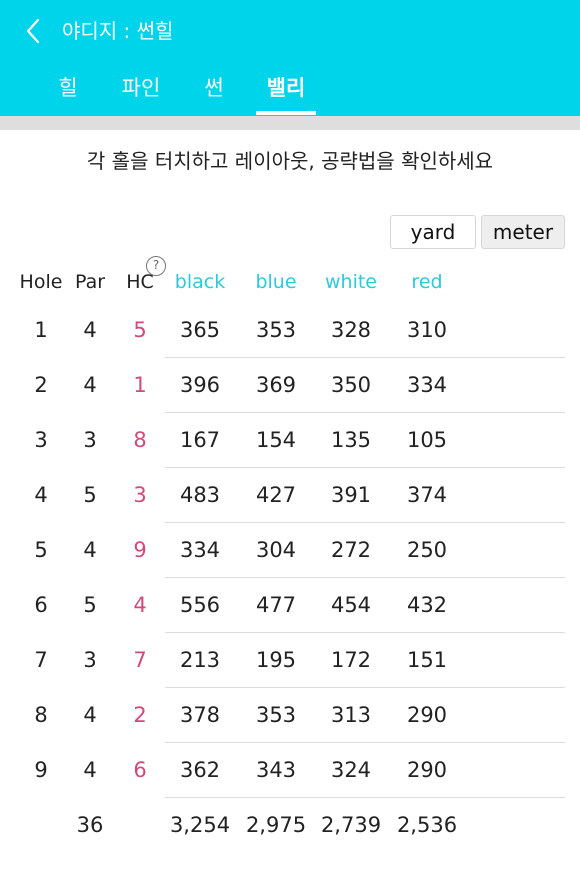  I want to click on table-row: 6 5 4 556 477 454 432, so click(290, 605).